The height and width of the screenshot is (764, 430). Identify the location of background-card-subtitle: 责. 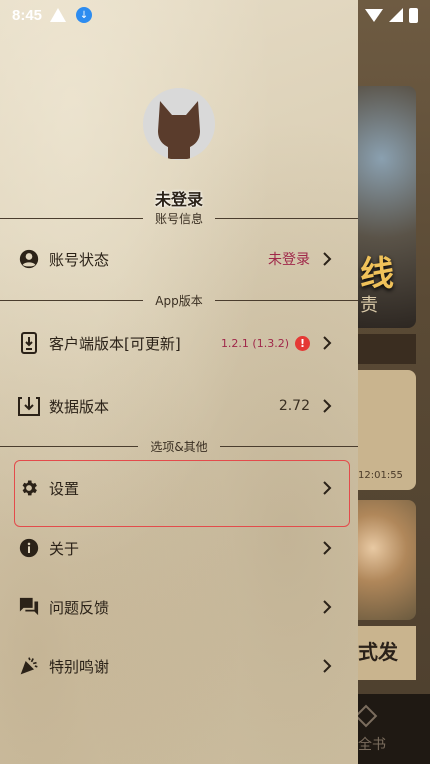
(369, 305).